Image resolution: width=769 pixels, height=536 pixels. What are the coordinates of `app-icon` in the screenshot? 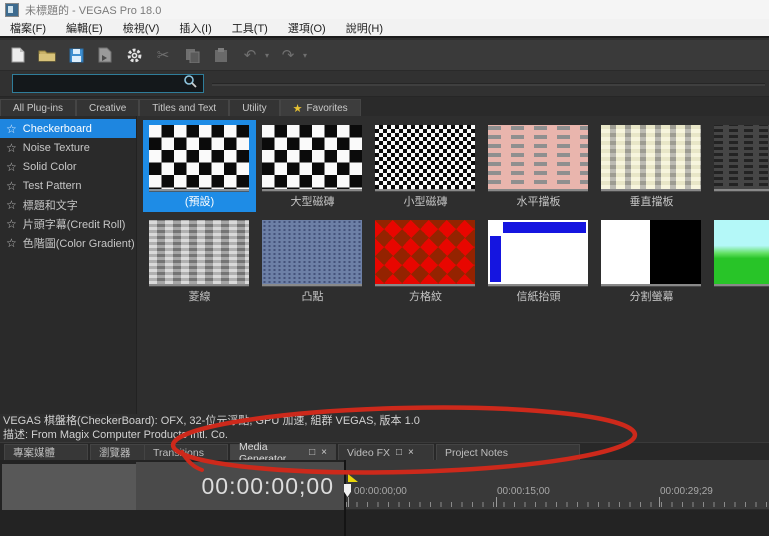 It's located at (12, 9).